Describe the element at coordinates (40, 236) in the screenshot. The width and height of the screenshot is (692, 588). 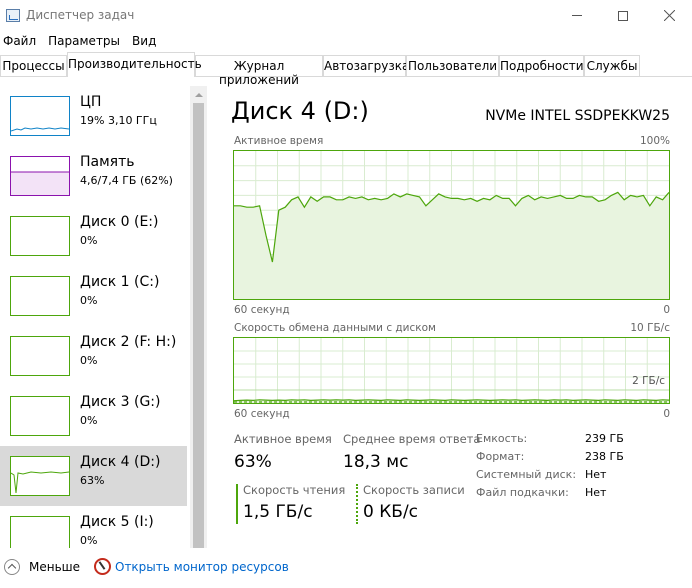
I see `disk0-thumbnail` at that location.